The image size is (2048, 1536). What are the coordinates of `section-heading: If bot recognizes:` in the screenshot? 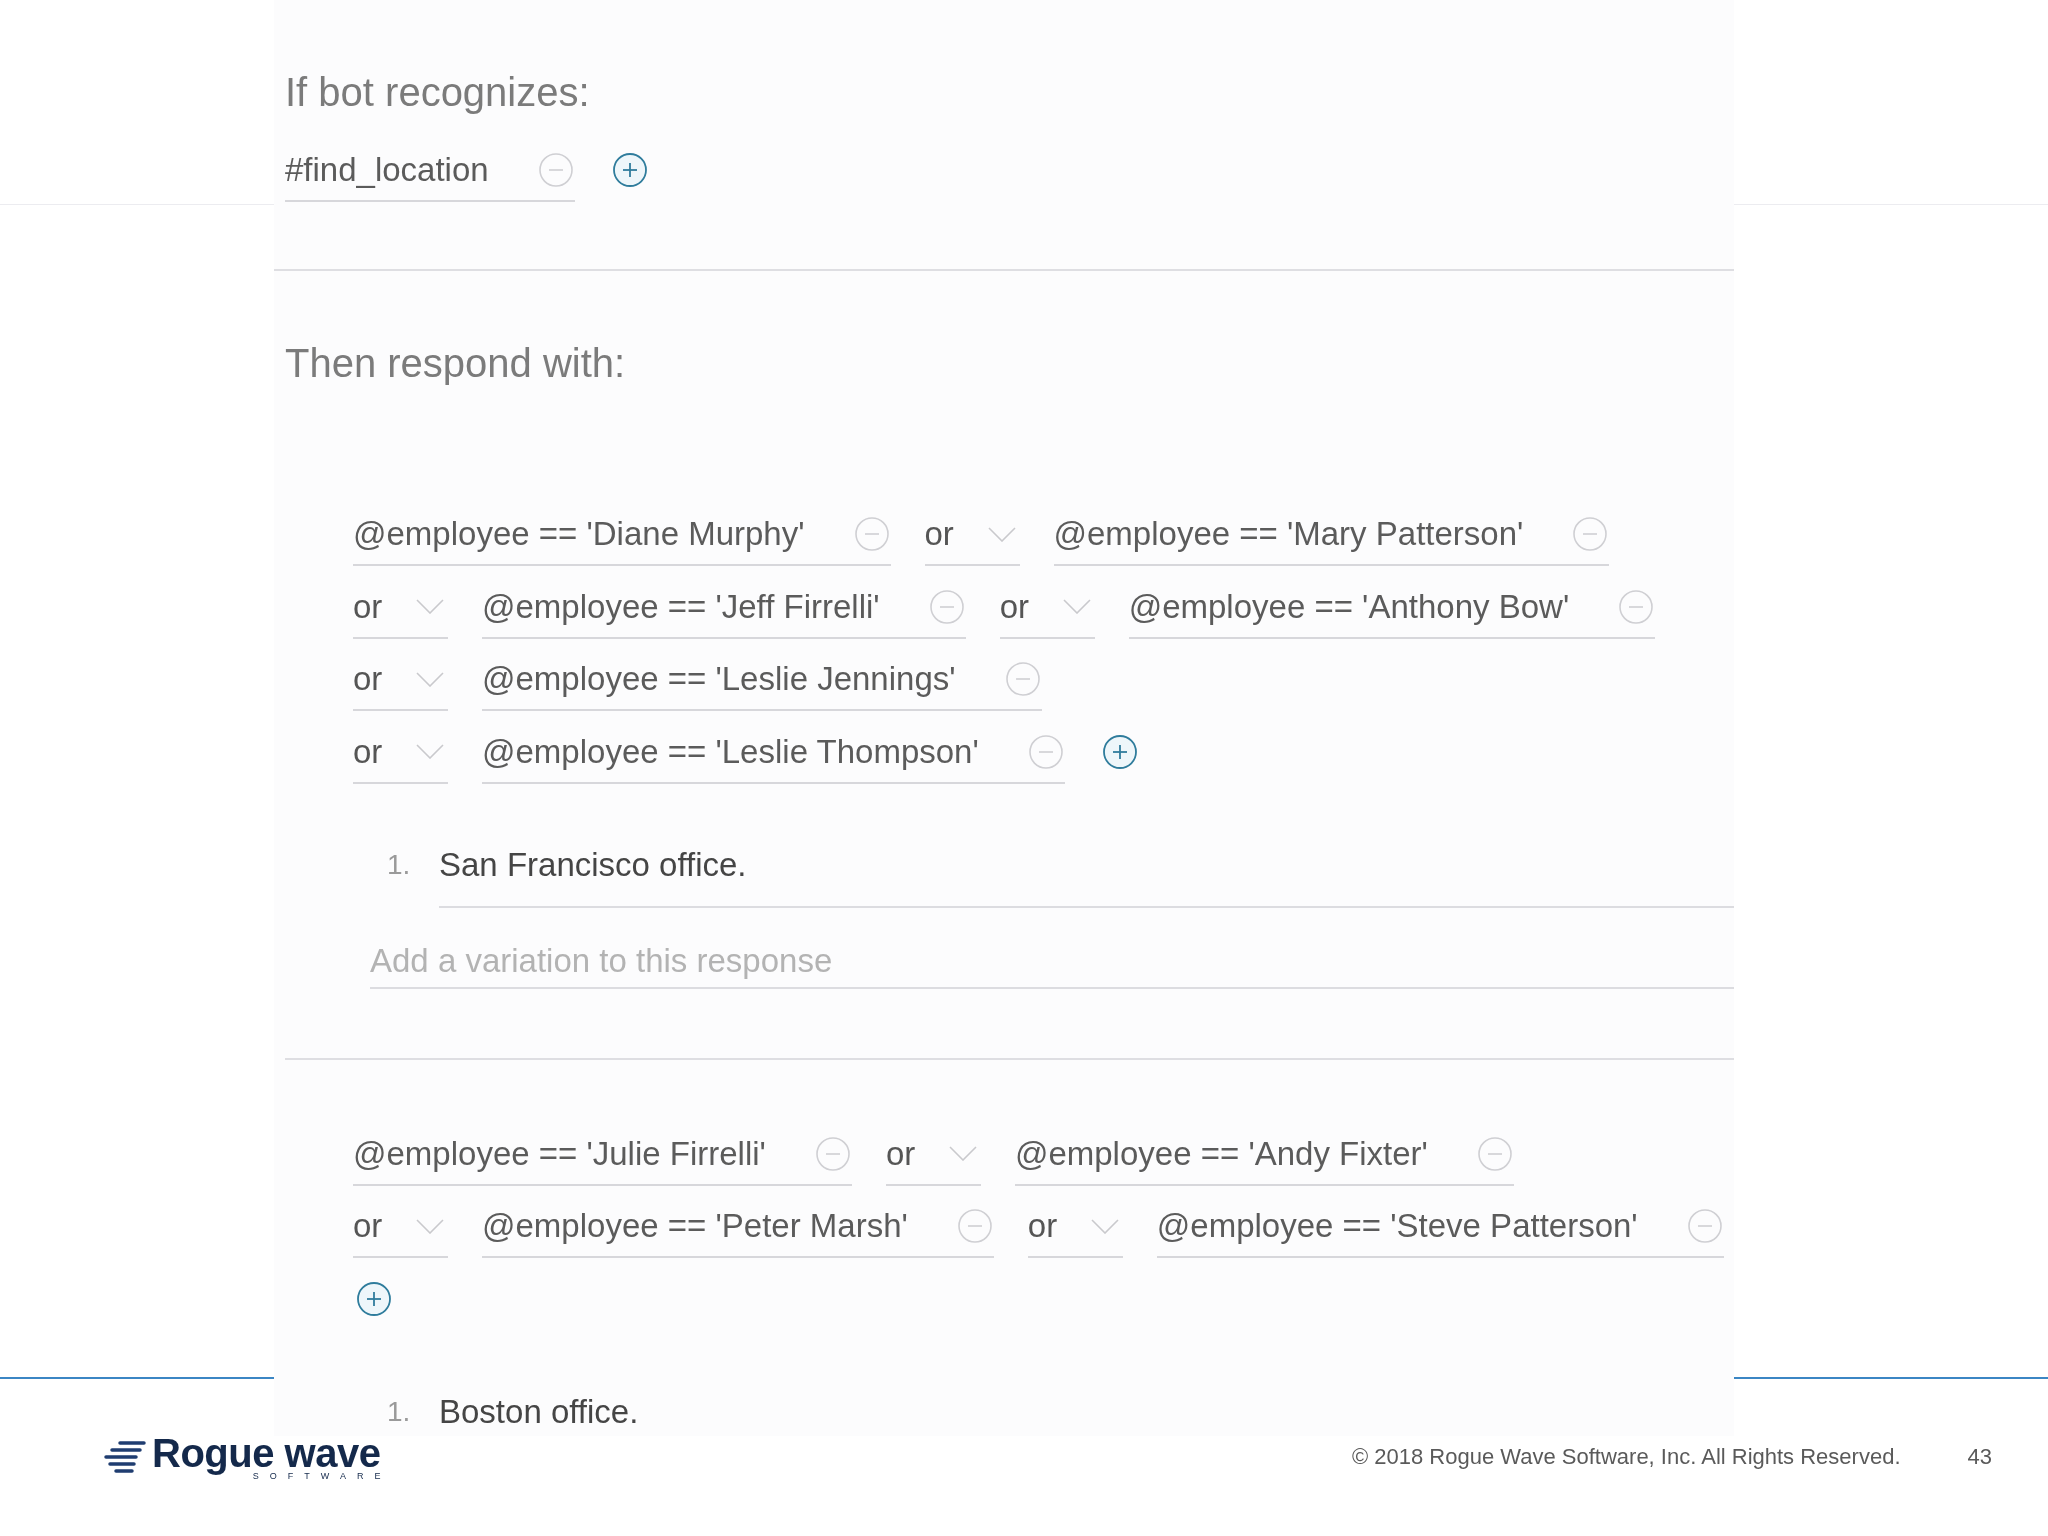 It's located at (437, 92).